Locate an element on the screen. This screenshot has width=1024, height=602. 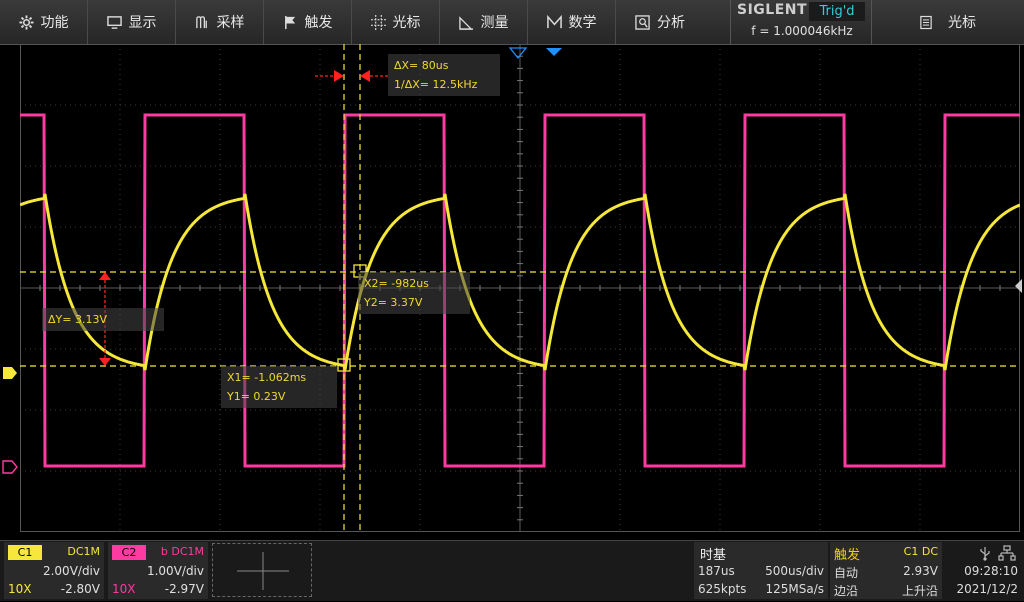
ch2-coupling: b DC1M is located at coordinates (182, 551).